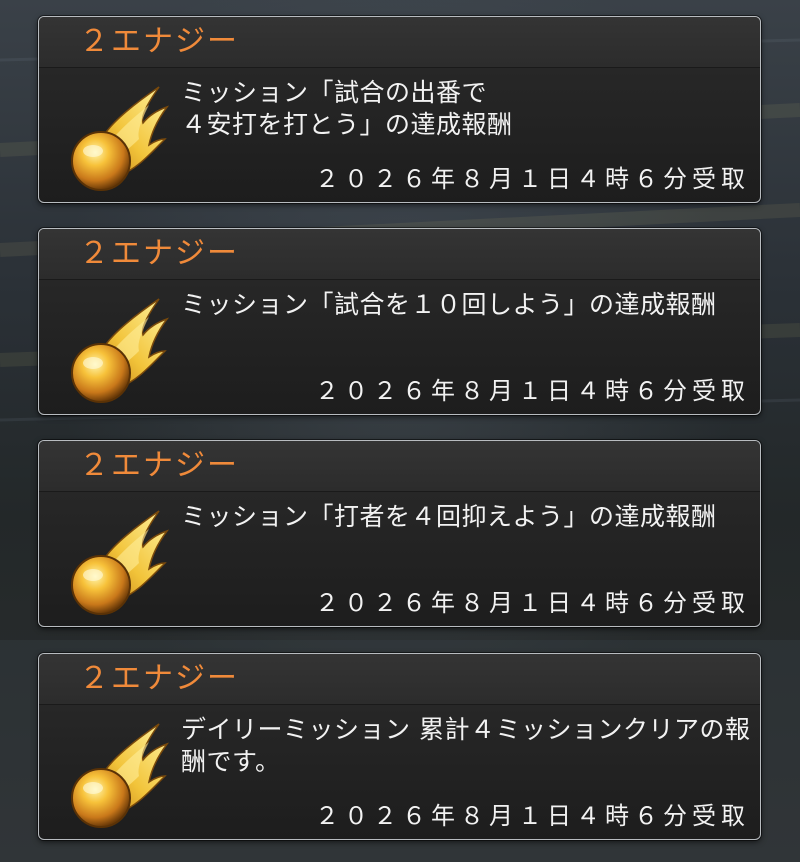 The image size is (800, 862). What do you see at coordinates (449, 516) in the screenshot?
I see `reward-description: ミッション「打者を４回抑えよう」の達成報酬` at bounding box center [449, 516].